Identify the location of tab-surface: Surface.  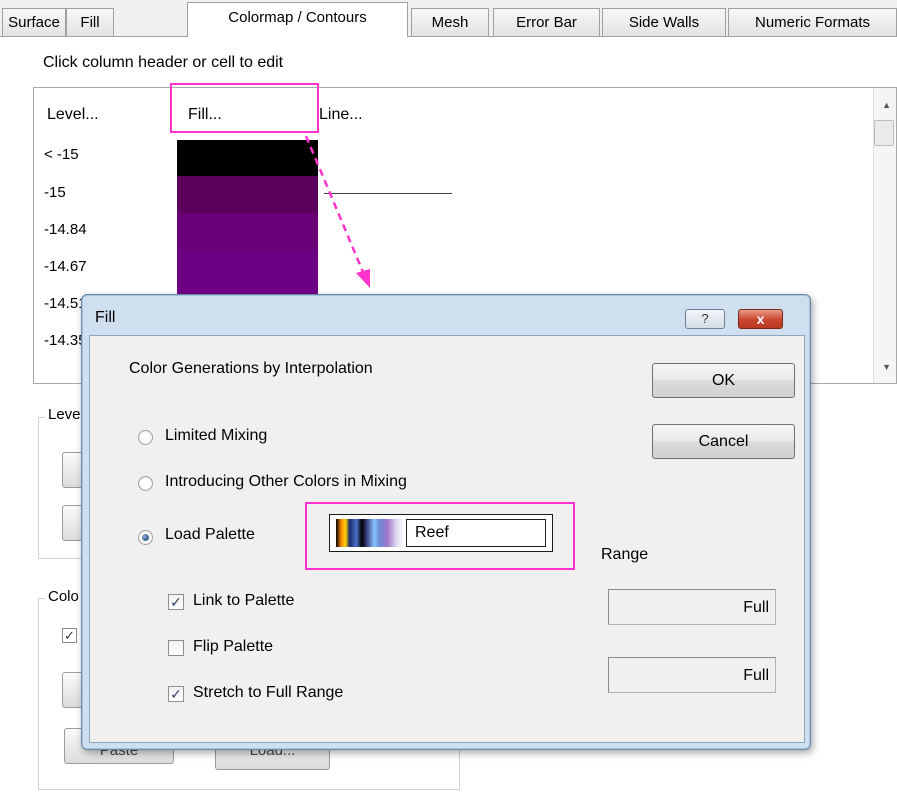
(34, 22).